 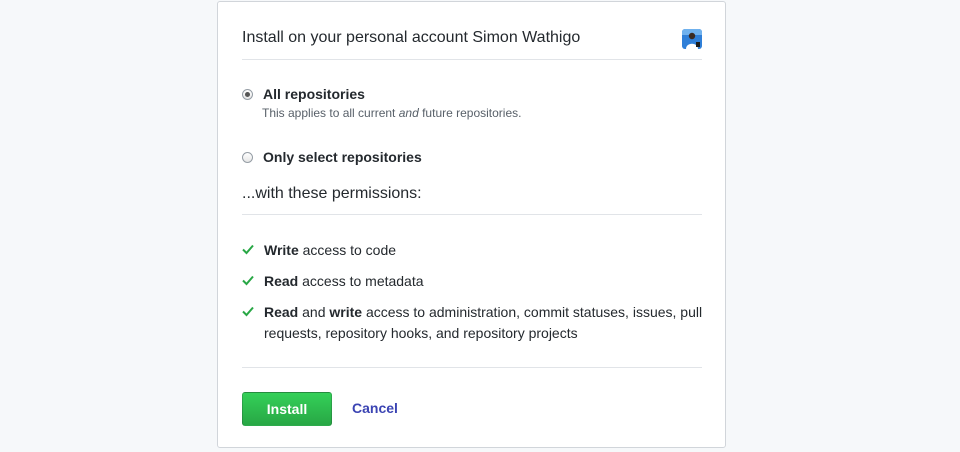 What do you see at coordinates (361, 281) in the screenshot?
I see `permission-scope: access to metadata` at bounding box center [361, 281].